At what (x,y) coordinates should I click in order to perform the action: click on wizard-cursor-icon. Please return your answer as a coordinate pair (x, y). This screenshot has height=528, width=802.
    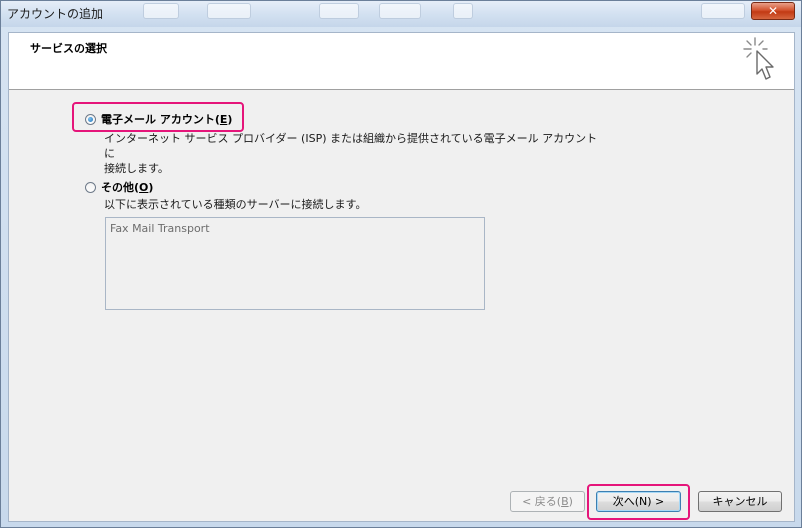
    Looking at the image, I should click on (758, 58).